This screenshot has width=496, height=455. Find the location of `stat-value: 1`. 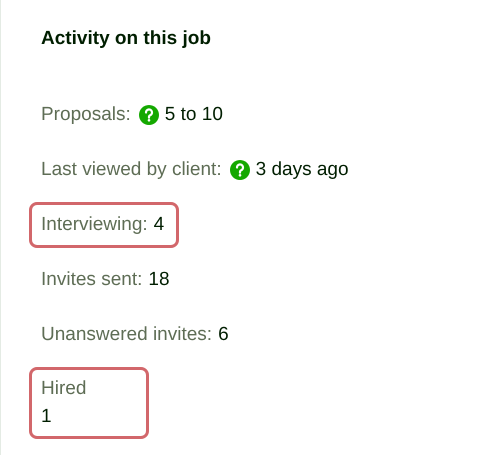

stat-value: 1 is located at coordinates (46, 417).